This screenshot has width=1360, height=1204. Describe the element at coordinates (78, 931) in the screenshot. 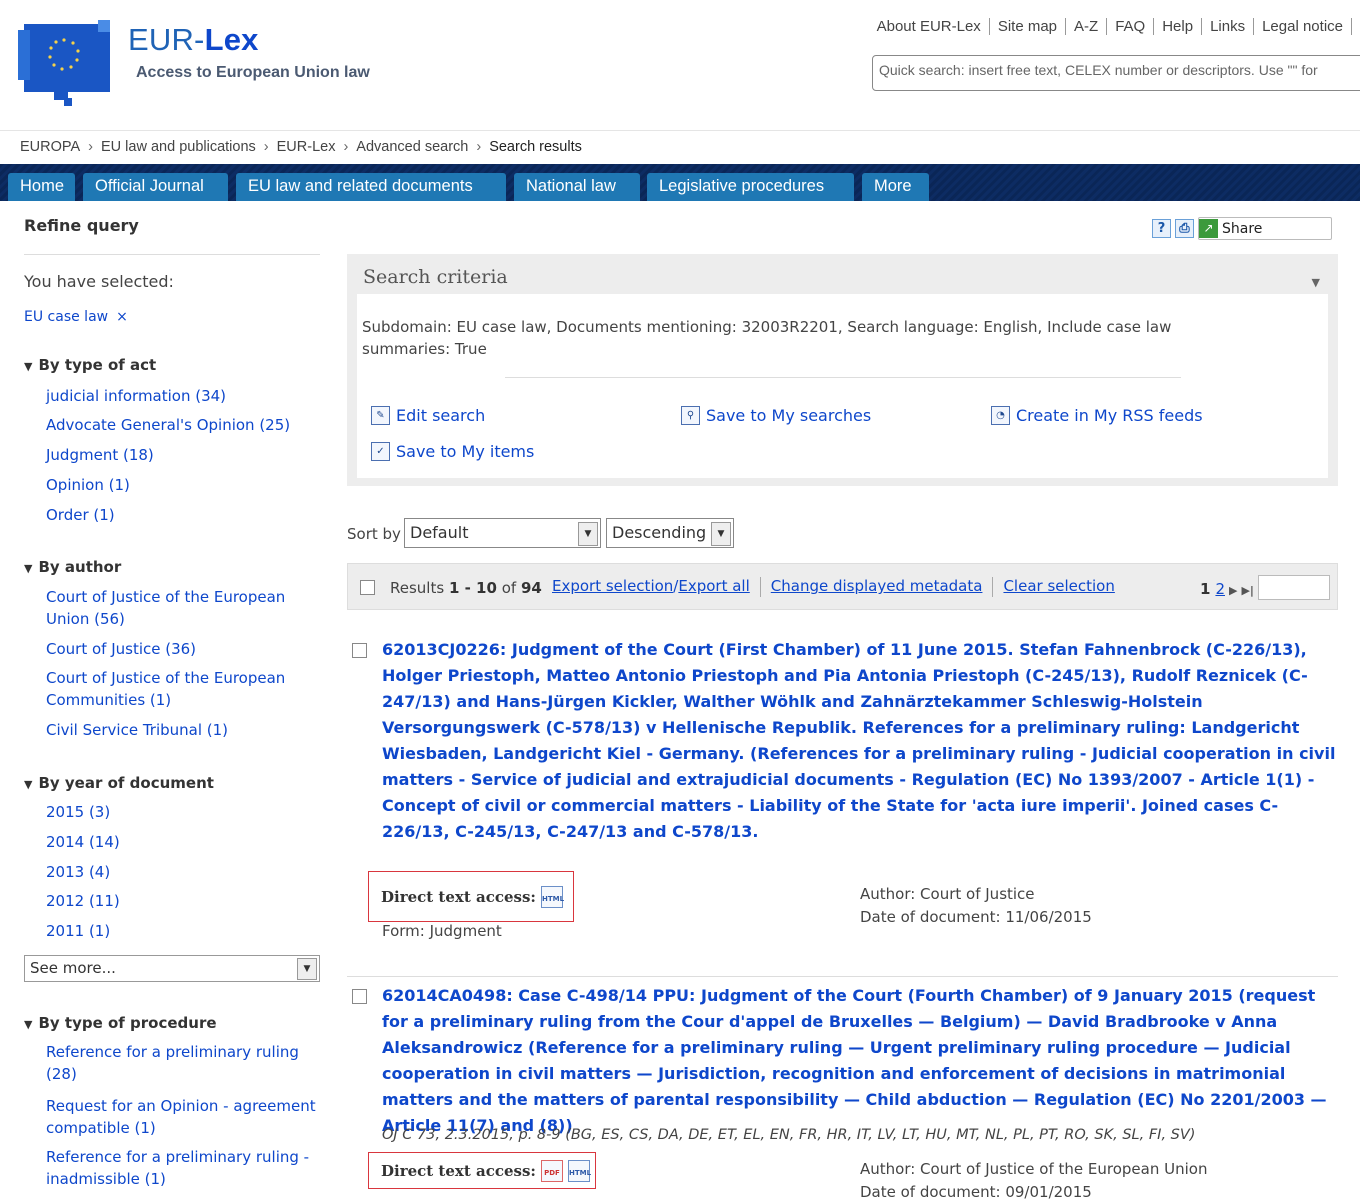

I see `facet-item: 2011 (1)` at that location.